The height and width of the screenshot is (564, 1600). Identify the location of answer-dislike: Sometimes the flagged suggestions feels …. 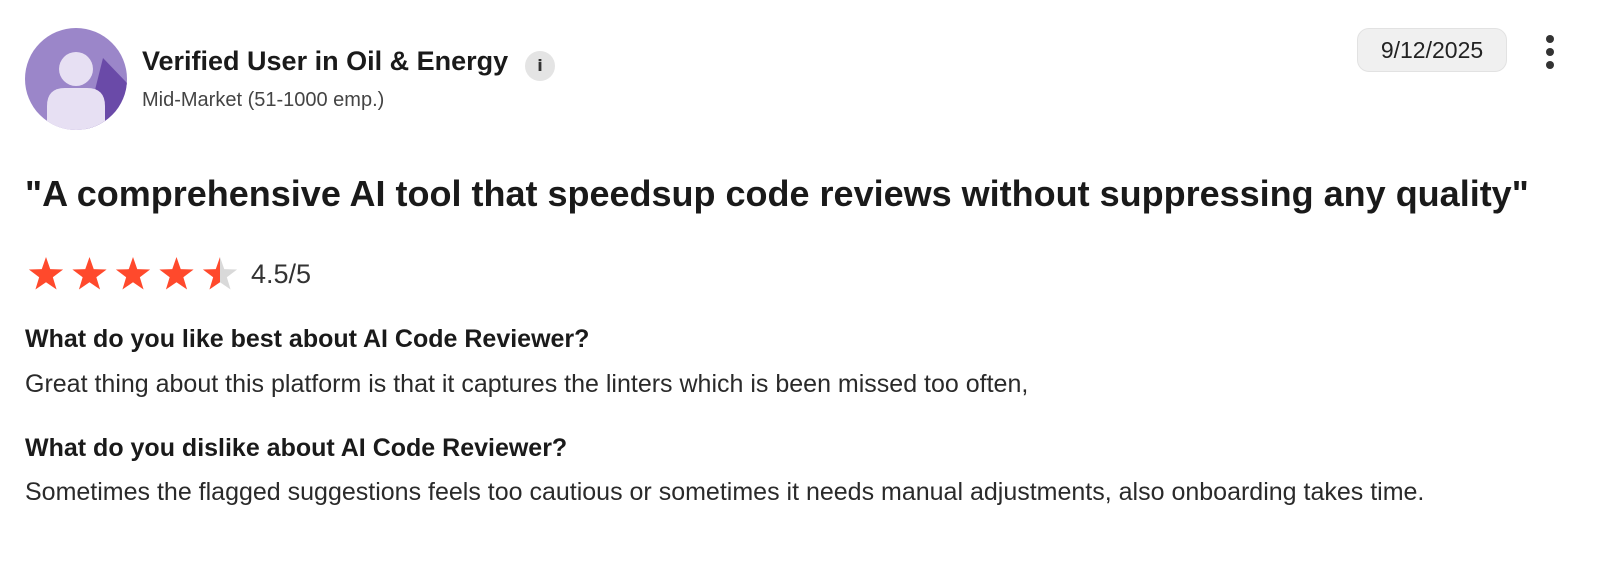
(725, 492).